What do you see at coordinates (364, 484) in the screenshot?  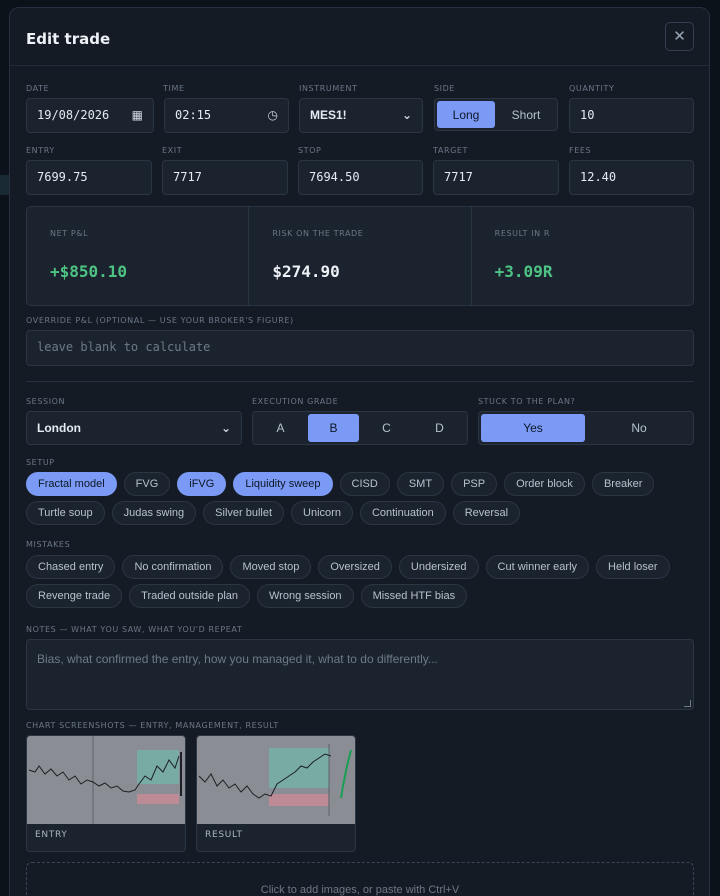 I see `setup-chip-cisd: CISD` at bounding box center [364, 484].